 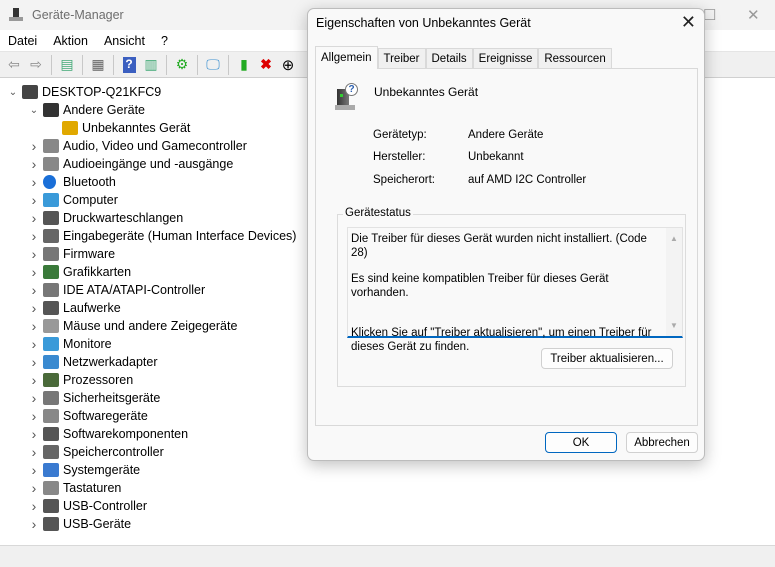 What do you see at coordinates (51, 272) in the screenshot?
I see `display-adapter-icon` at bounding box center [51, 272].